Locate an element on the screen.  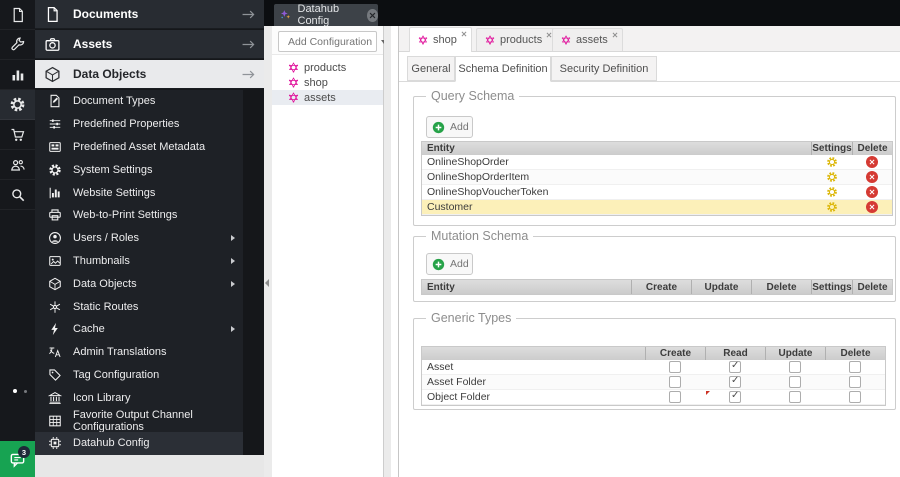
checkbox-asset-create is located at coordinates (675, 367).